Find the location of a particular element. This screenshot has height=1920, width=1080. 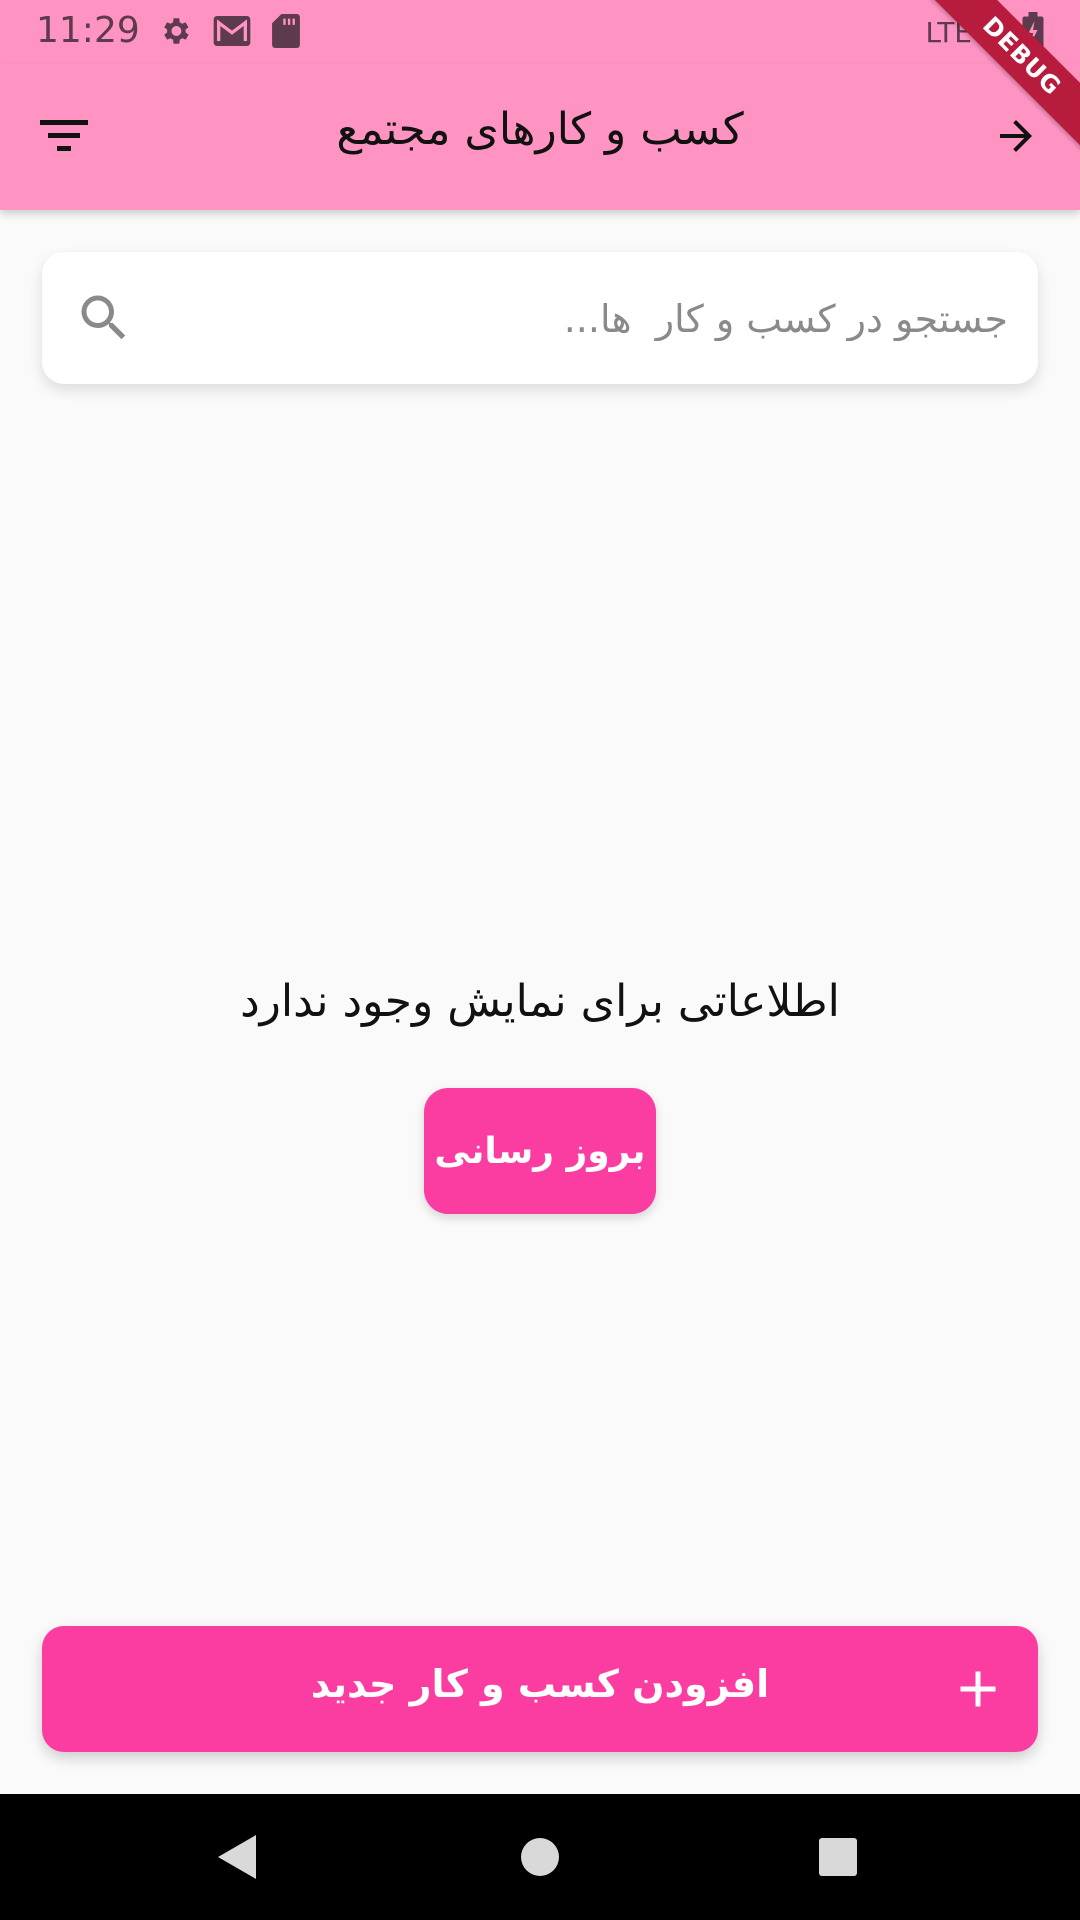

refresh-button: بروز رسانی is located at coordinates (540, 1151).